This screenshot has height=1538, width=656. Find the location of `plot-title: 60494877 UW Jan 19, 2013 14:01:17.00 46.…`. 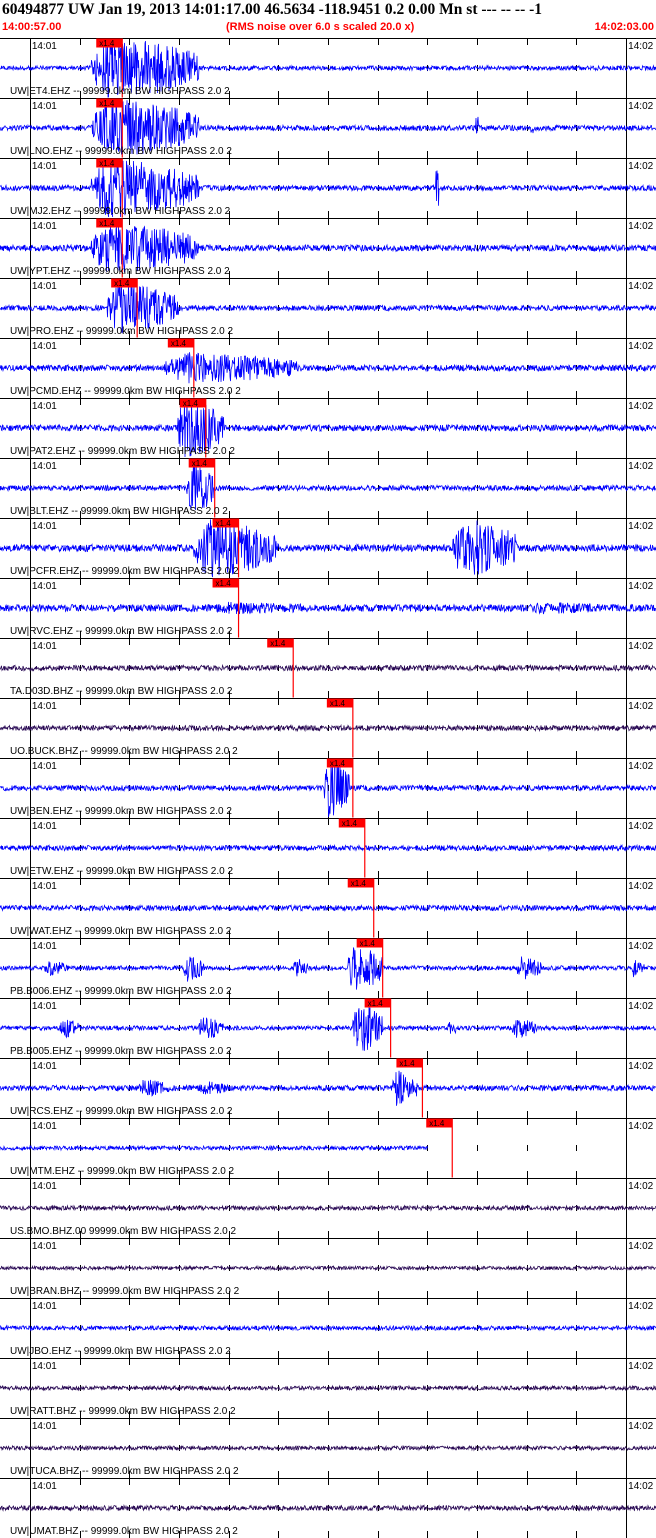

plot-title: 60494877 UW Jan 19, 2013 14:01:17.00 46.… is located at coordinates (272, 9).